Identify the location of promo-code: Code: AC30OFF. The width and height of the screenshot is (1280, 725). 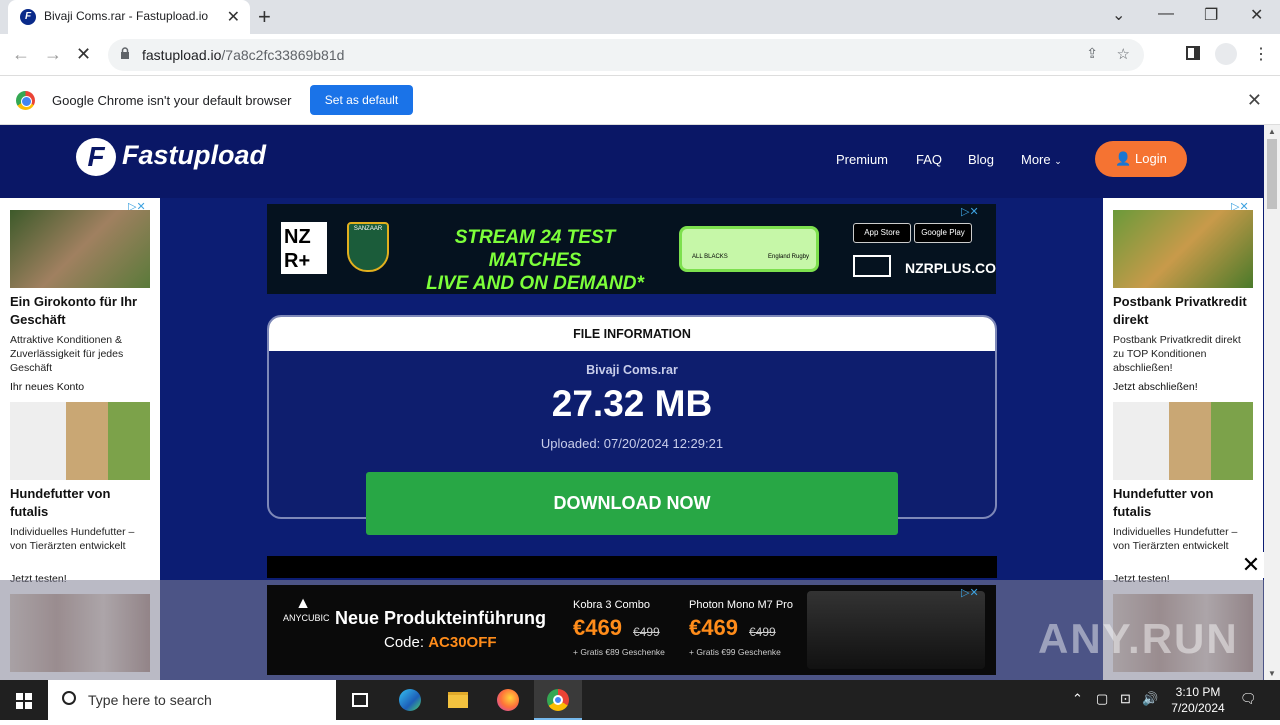
(440, 642).